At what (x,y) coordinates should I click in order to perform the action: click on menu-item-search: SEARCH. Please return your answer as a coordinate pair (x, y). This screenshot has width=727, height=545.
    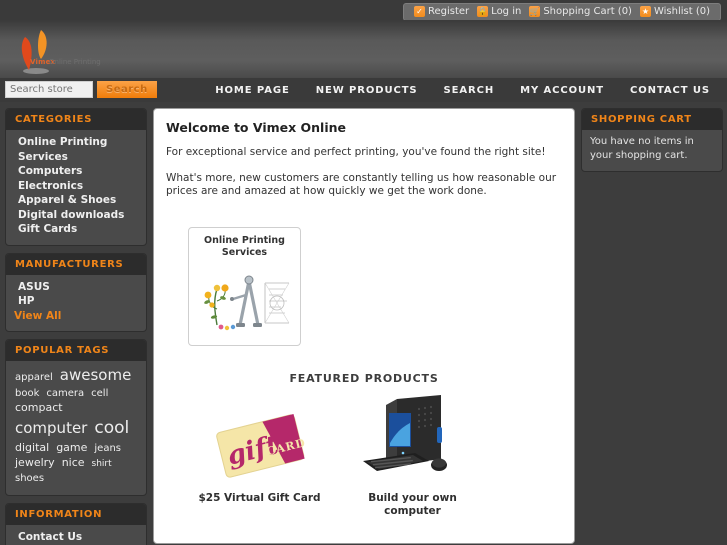
    Looking at the image, I should click on (469, 90).